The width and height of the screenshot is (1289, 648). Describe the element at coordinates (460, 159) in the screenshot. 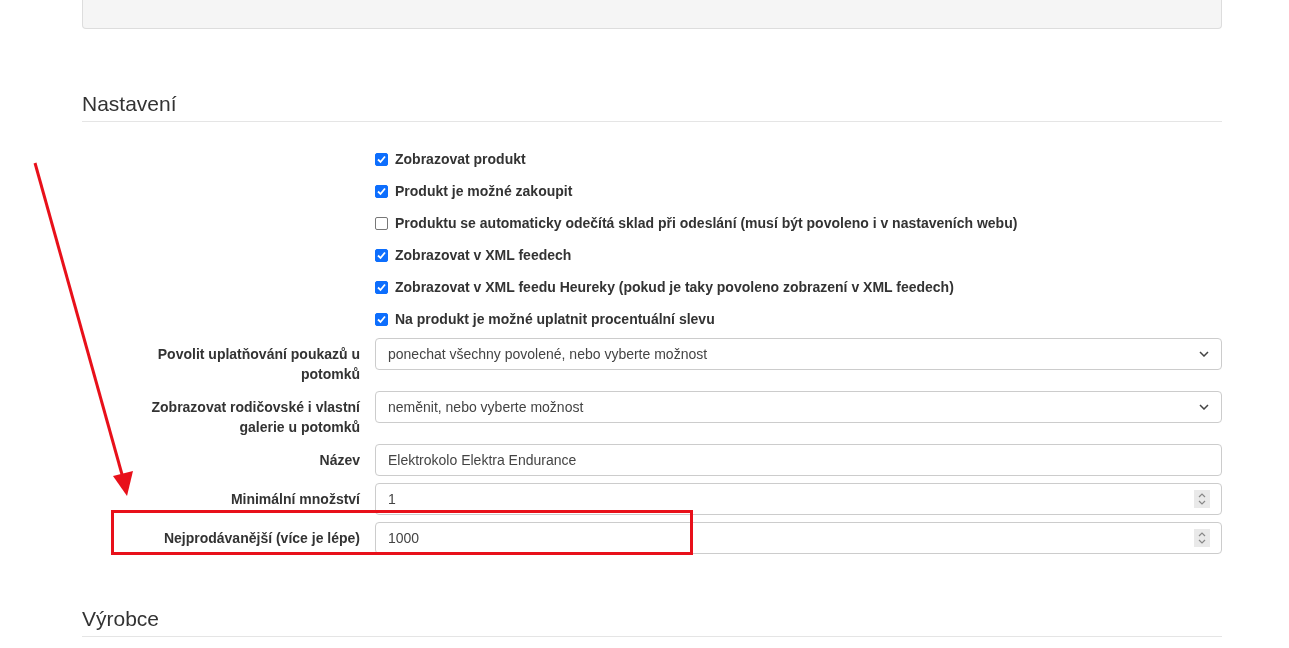

I see `checkbox-label: Zobrazovat produkt` at that location.